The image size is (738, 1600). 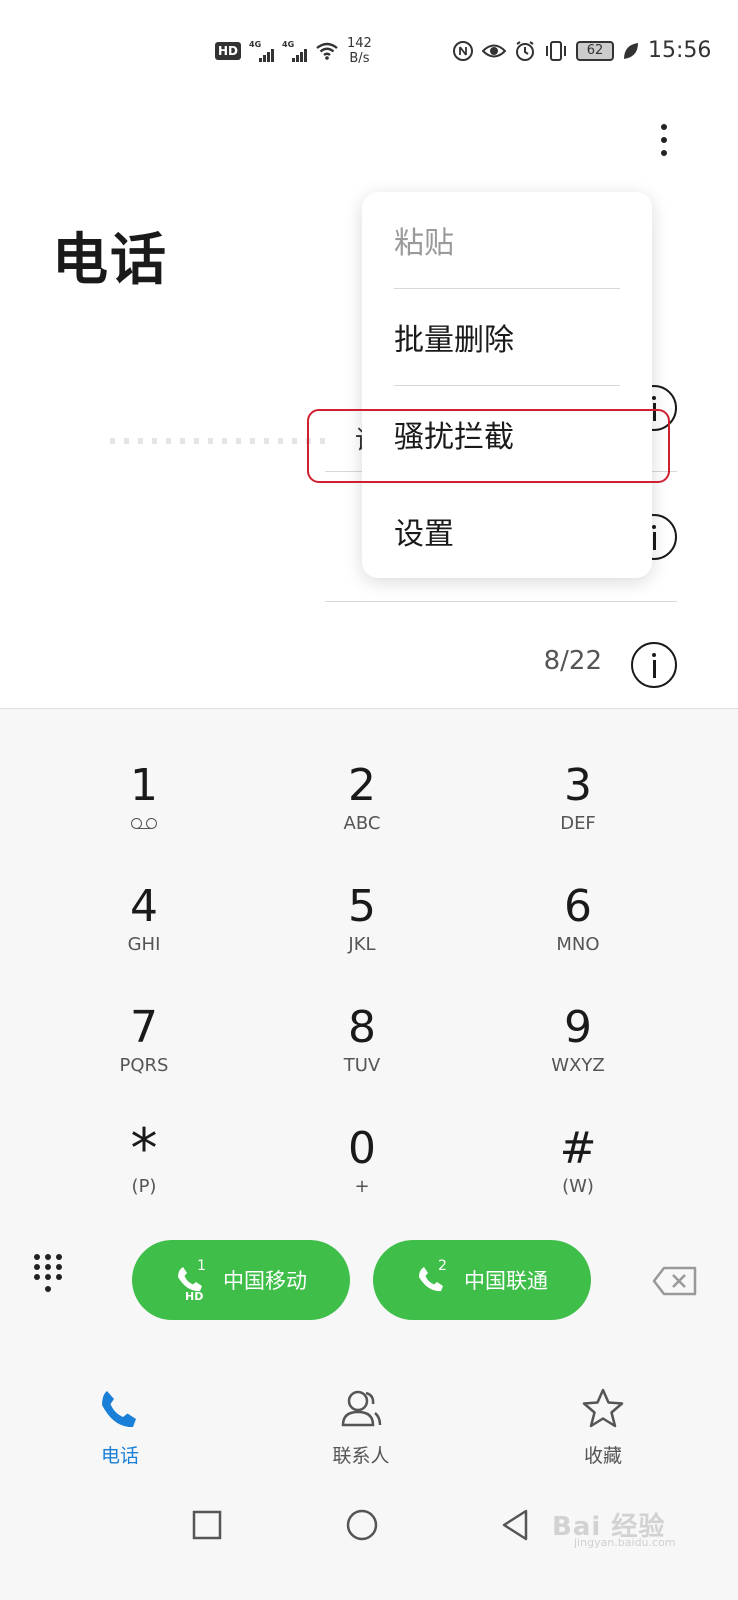 What do you see at coordinates (144, 1057) in the screenshot?
I see `dial-key-7: 7 PQRS` at bounding box center [144, 1057].